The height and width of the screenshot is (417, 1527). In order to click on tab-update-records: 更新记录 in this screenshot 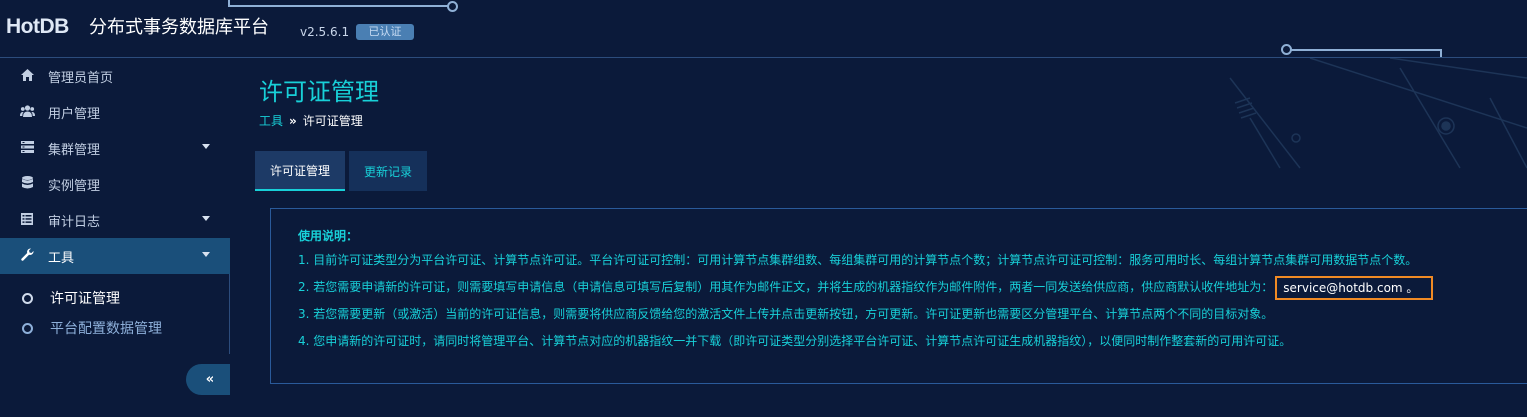, I will do `click(388, 171)`.